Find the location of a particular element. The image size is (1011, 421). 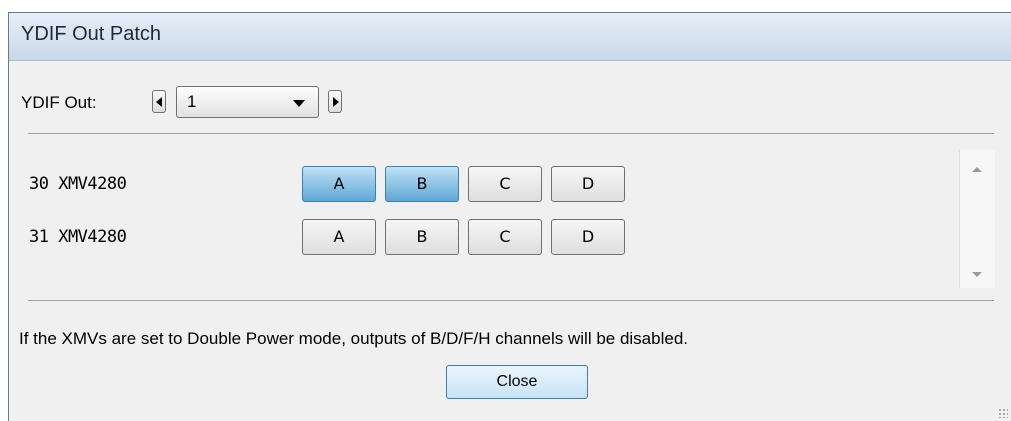

row31-channel-a-button: A is located at coordinates (339, 237).